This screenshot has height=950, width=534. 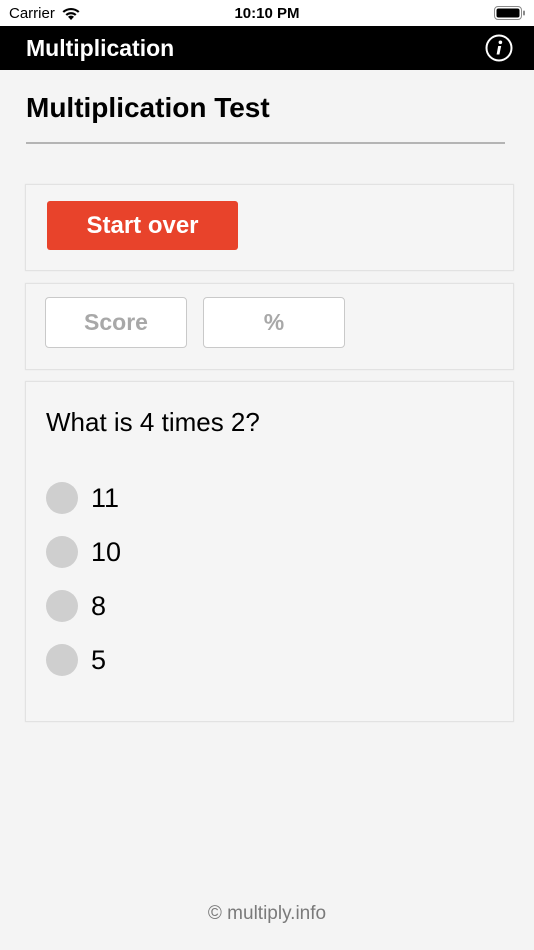 What do you see at coordinates (267, 914) in the screenshot?
I see `footer-copyright: © multiply.info` at bounding box center [267, 914].